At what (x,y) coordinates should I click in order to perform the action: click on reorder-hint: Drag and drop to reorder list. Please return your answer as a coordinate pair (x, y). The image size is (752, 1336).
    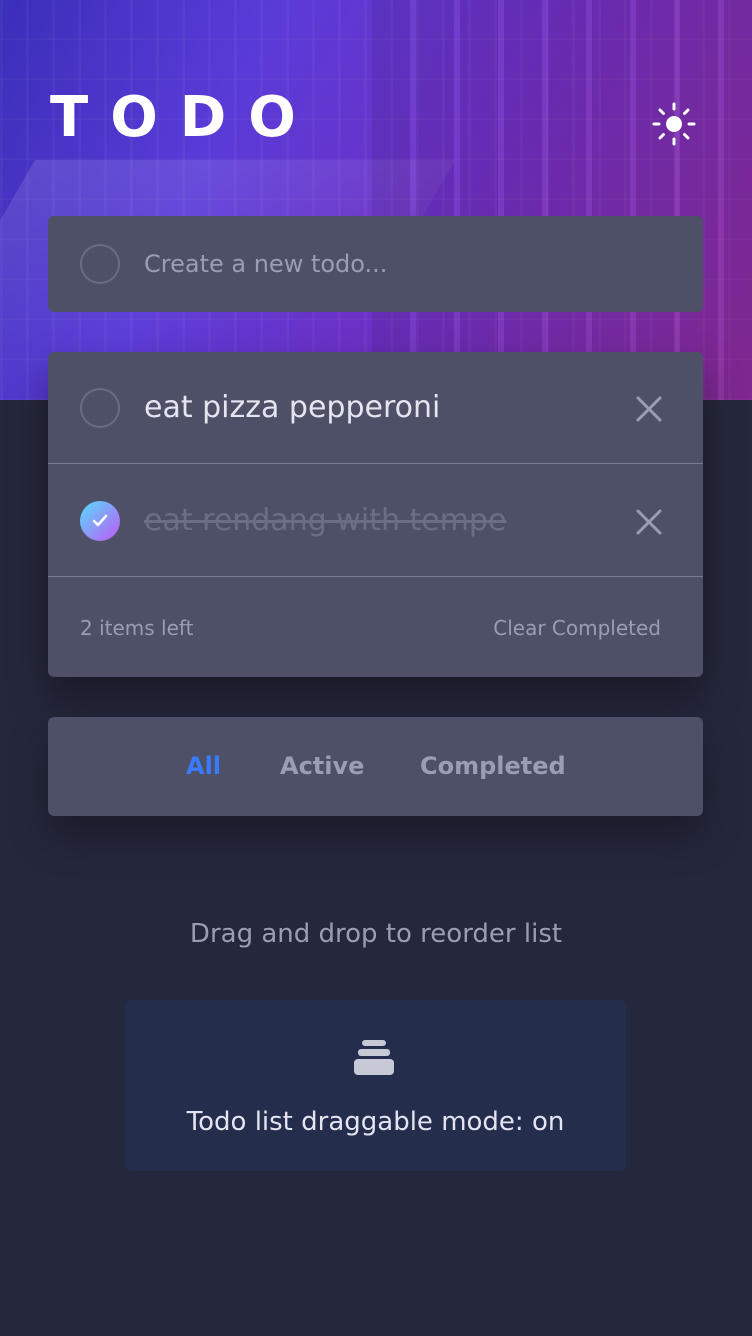
    Looking at the image, I should click on (376, 934).